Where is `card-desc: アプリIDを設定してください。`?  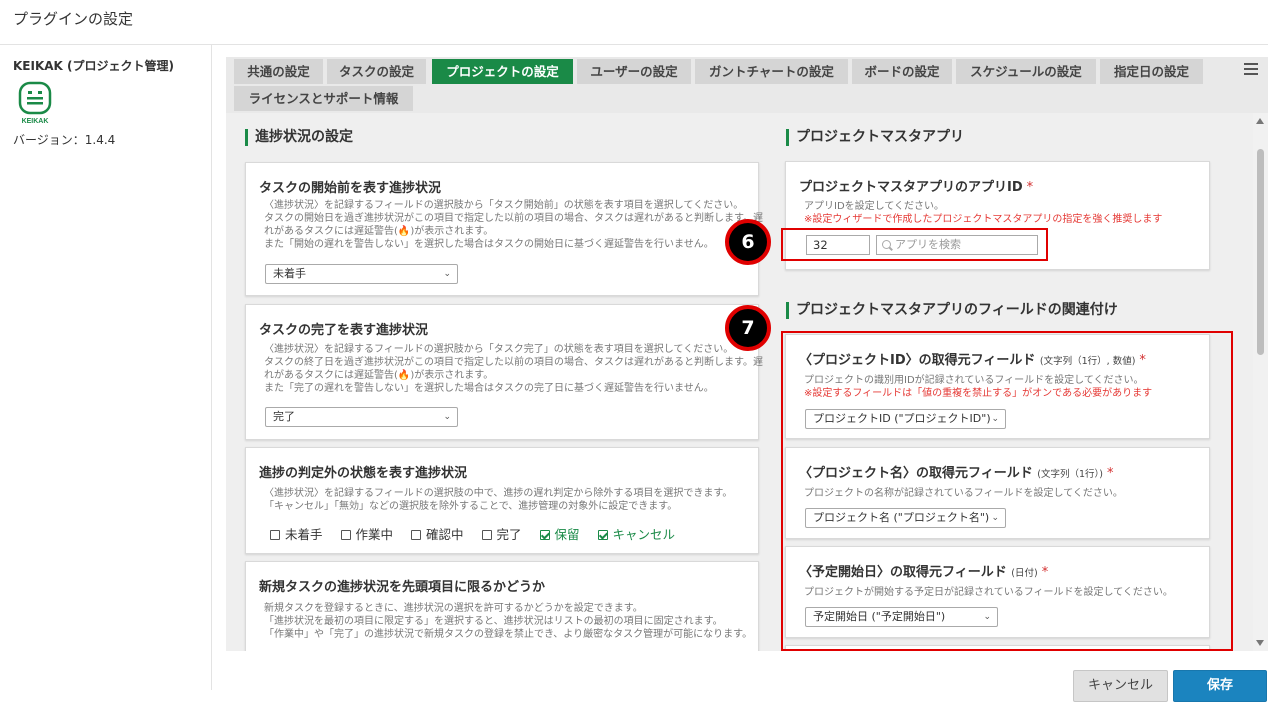
card-desc: アプリIDを設定してください。 is located at coordinates (874, 206).